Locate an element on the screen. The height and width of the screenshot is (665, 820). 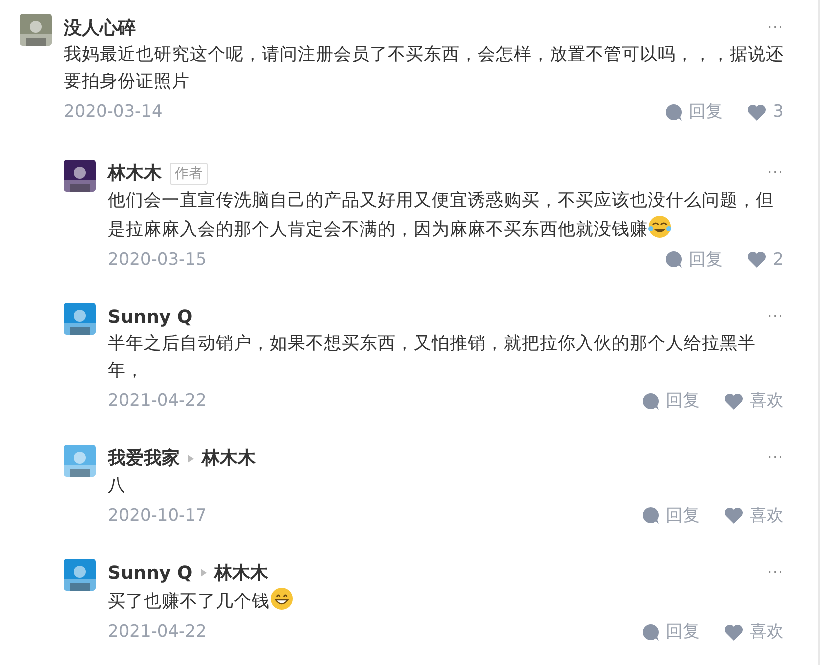
crying-laughing-face-icon is located at coordinates (660, 226).